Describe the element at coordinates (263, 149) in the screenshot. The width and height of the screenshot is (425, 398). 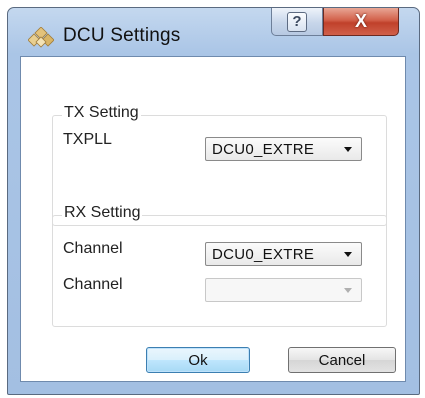
I see `txpll-dropdown-value: DCU0_EXTRE` at that location.